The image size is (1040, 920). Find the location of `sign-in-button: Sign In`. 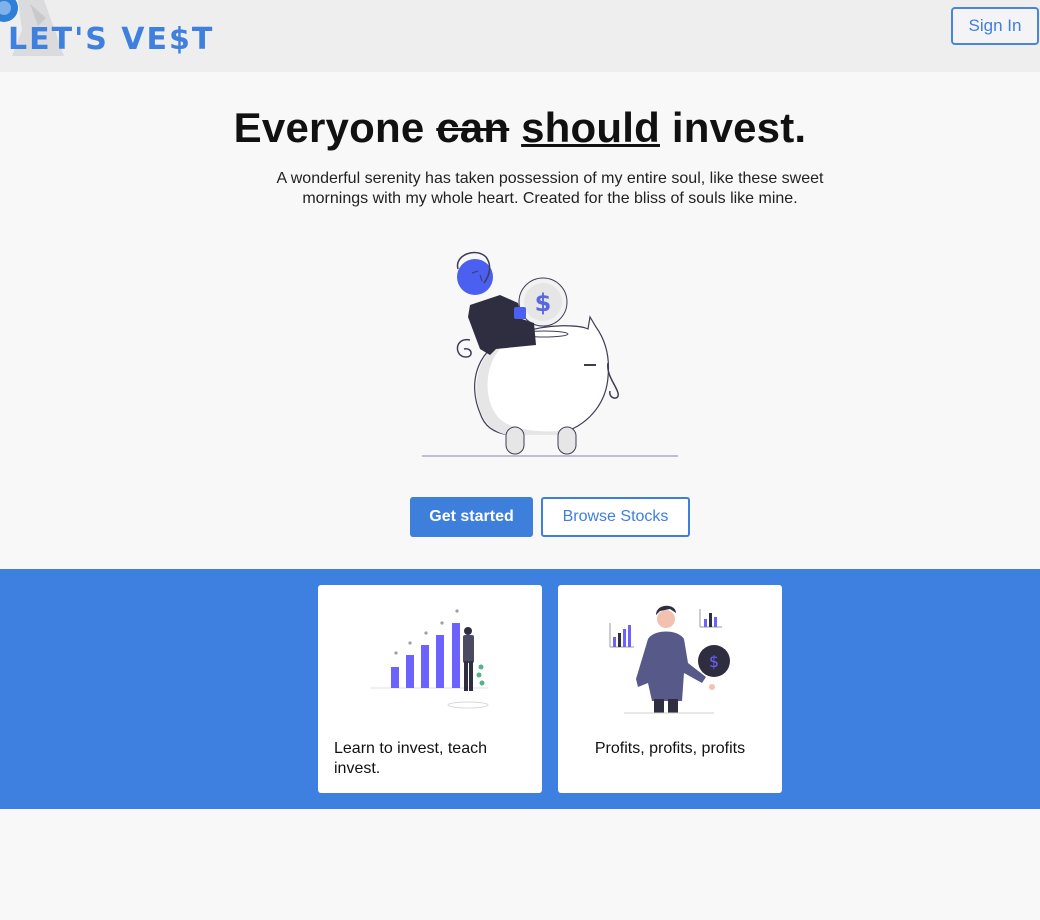

sign-in-button: Sign In is located at coordinates (995, 26).